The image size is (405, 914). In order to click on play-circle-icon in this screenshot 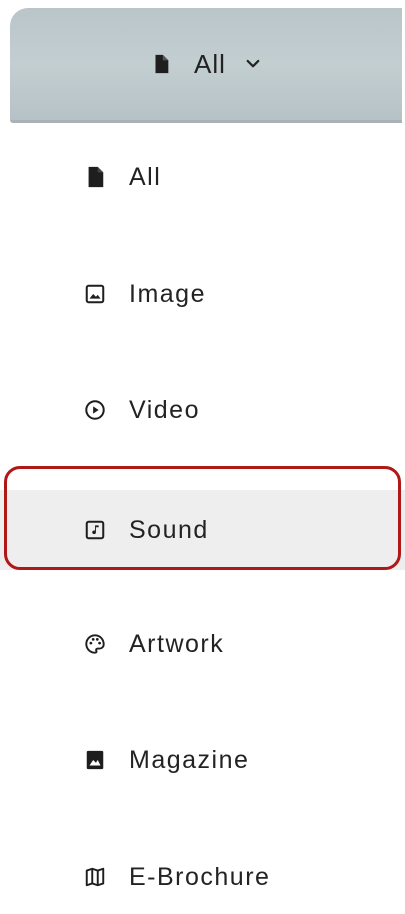, I will do `click(95, 410)`.